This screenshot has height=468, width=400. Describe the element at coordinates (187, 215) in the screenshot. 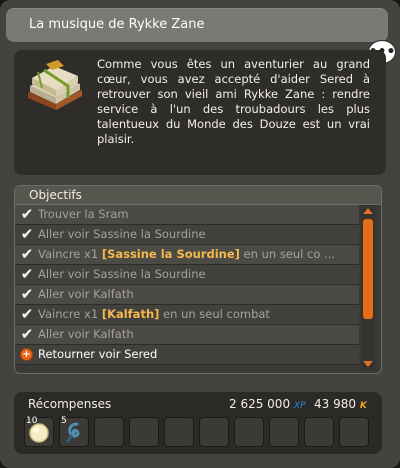

I see `objective-row: ✔ Trouver la Sram` at that location.